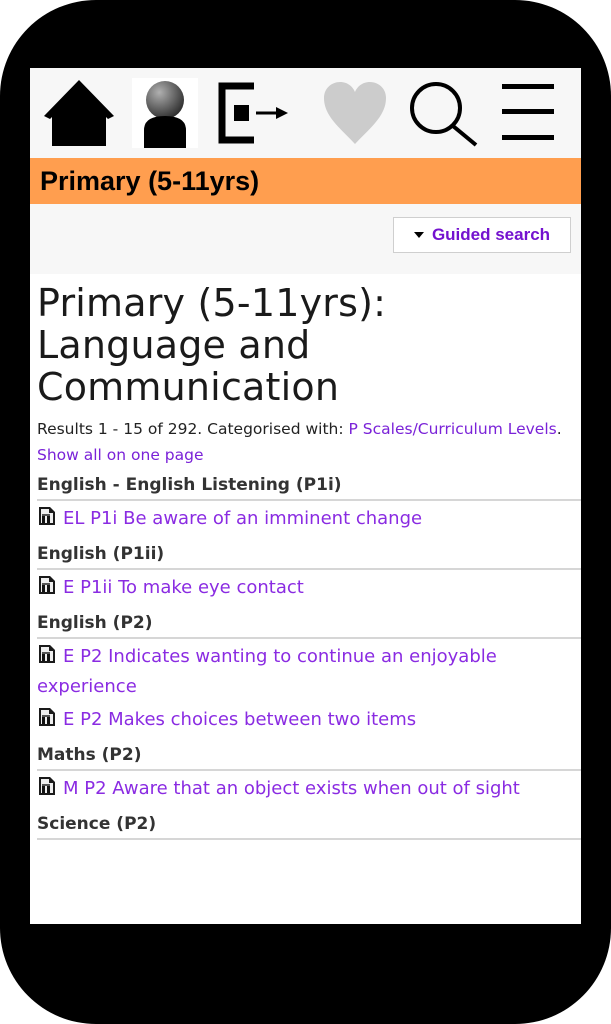  What do you see at coordinates (528, 113) in the screenshot?
I see `menu-icon` at bounding box center [528, 113].